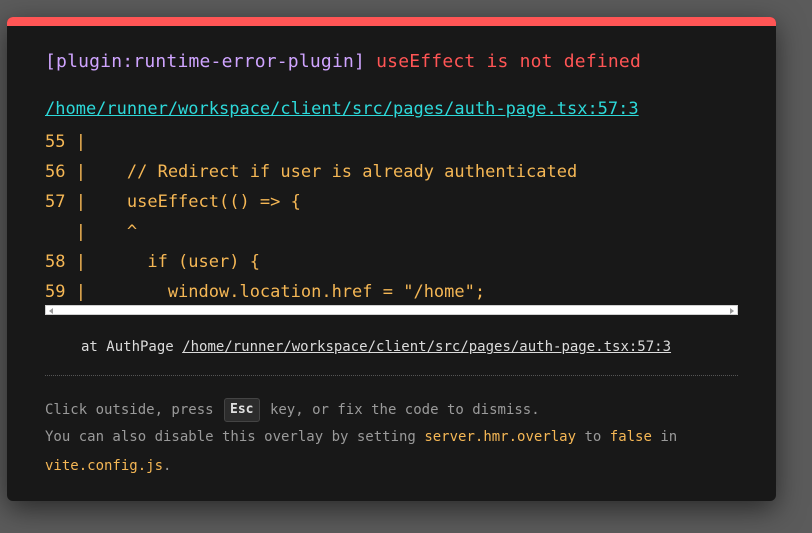 This screenshot has width=812, height=533. What do you see at coordinates (167, 466) in the screenshot?
I see `tip-text: .` at bounding box center [167, 466].